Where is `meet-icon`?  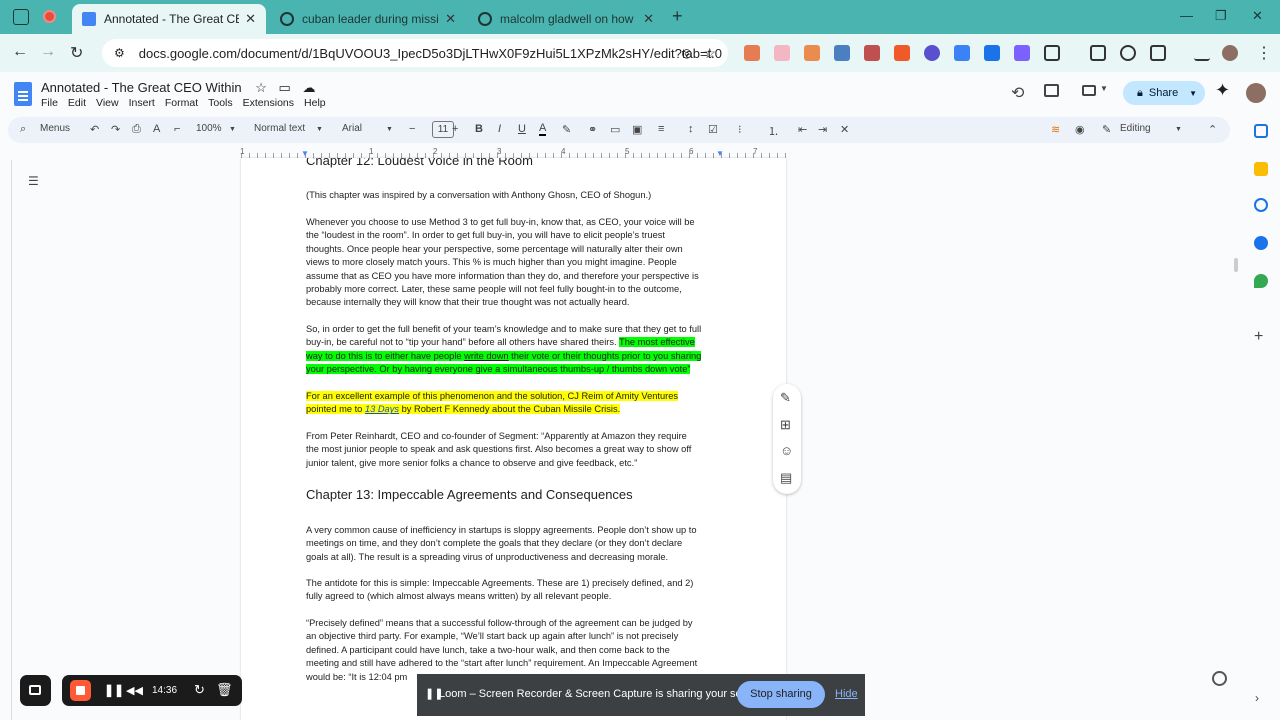 meet-icon is located at coordinates (1089, 90).